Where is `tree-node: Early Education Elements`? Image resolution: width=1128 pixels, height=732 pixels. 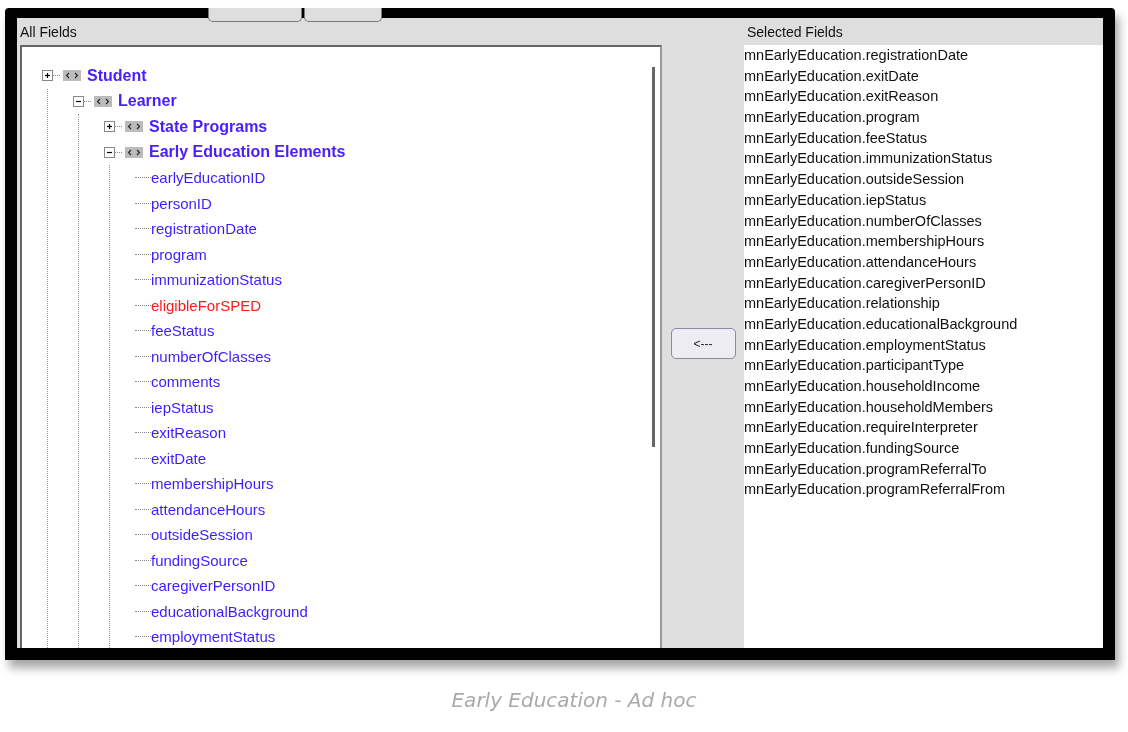 tree-node: Early Education Elements is located at coordinates (247, 152).